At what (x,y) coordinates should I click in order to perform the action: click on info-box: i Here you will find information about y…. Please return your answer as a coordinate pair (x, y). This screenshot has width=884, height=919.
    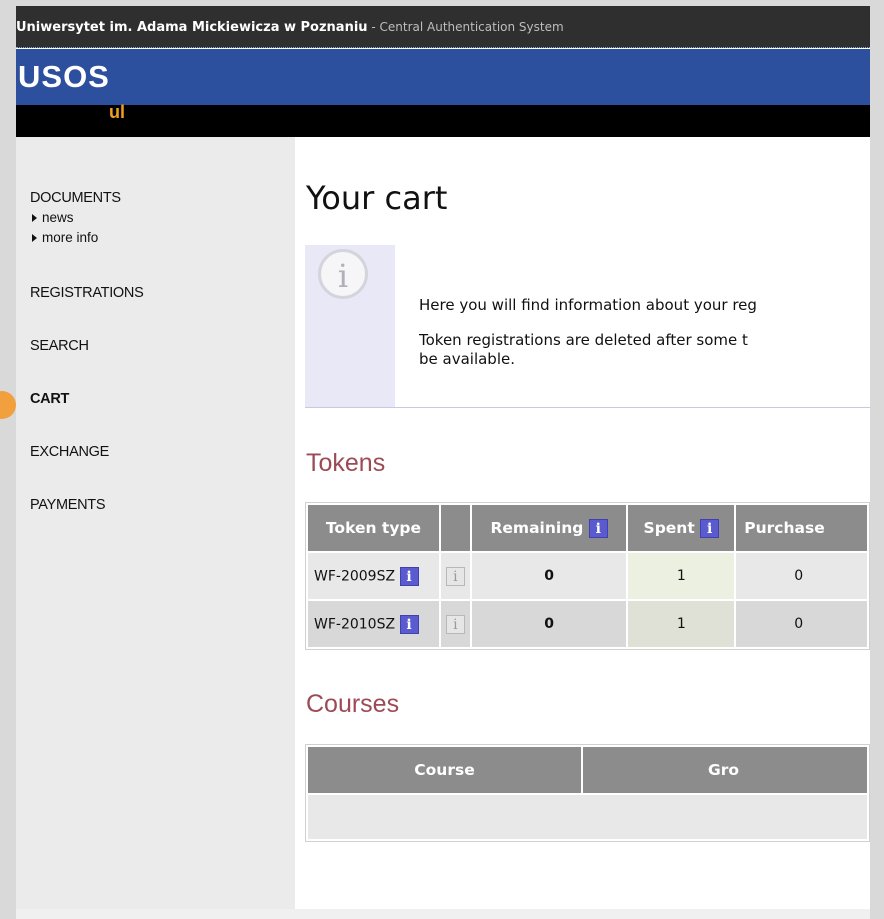
    Looking at the image, I should click on (587, 326).